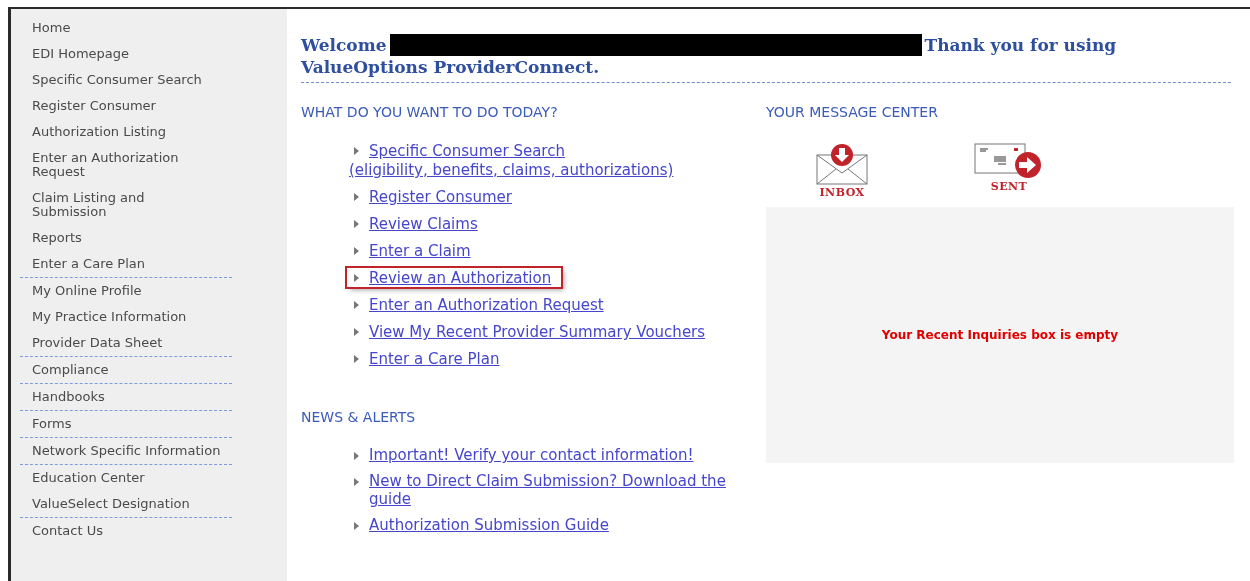 Image resolution: width=1250 pixels, height=581 pixels. What do you see at coordinates (116, 424) in the screenshot?
I see `sidebar-link: Forms` at bounding box center [116, 424].